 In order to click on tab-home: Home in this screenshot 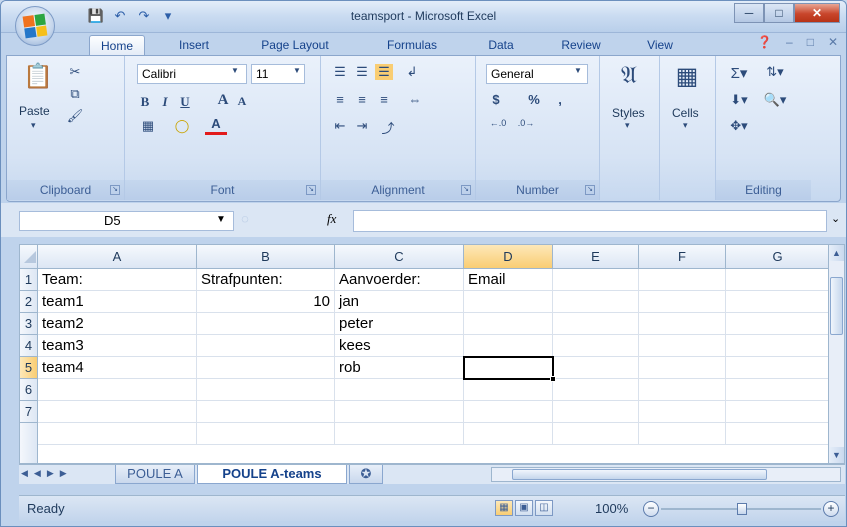, I will do `click(117, 45)`.